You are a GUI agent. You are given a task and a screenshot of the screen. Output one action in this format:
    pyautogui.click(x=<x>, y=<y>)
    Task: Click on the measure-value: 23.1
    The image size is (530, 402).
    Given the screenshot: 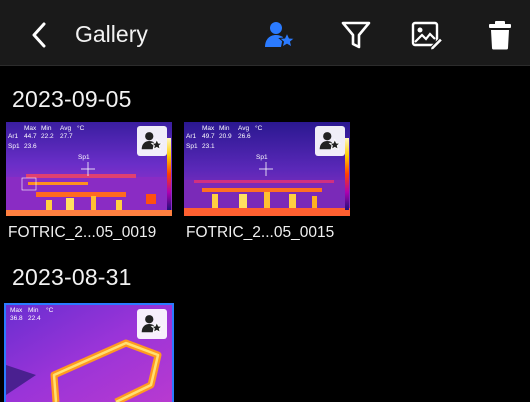 What is the action you would take?
    pyautogui.click(x=208, y=146)
    